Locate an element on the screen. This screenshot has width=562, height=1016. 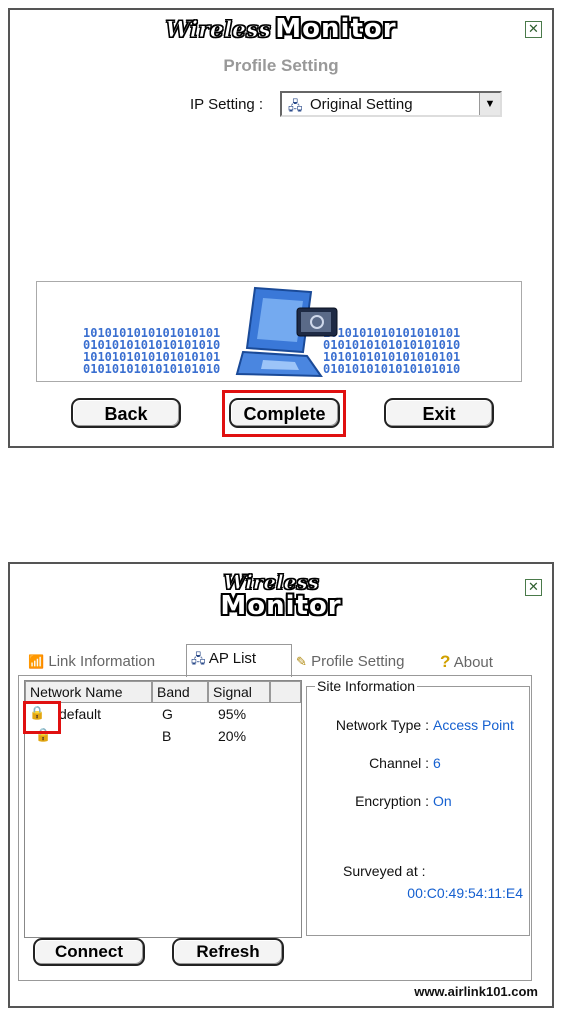
ip-setting-value: Original Setting is located at coordinates (361, 104).